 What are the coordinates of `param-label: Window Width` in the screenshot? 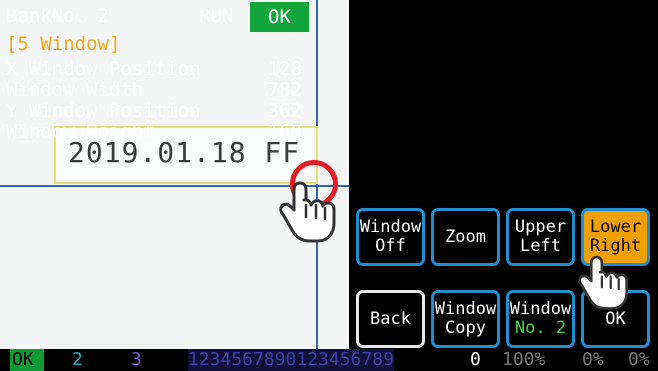 It's located at (75, 90).